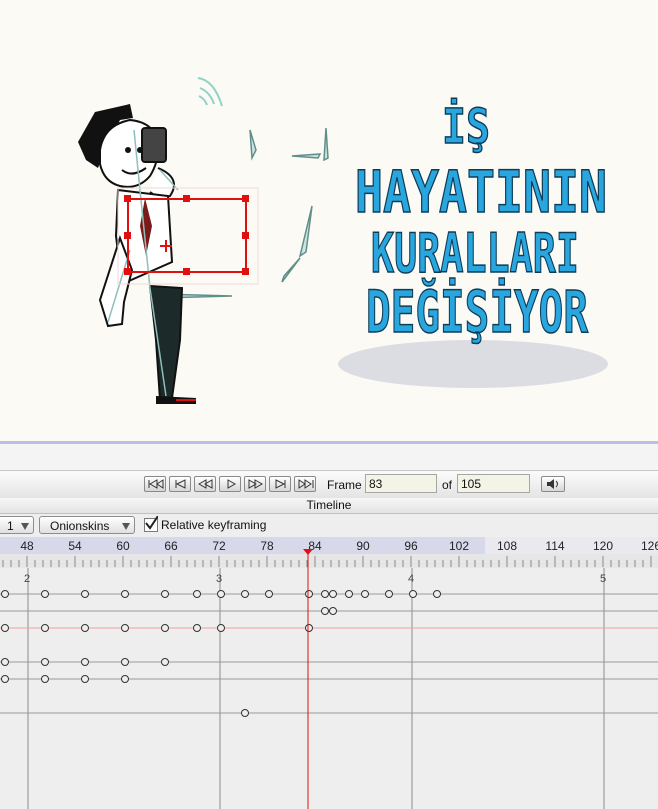  I want to click on first-frame-button, so click(155, 484).